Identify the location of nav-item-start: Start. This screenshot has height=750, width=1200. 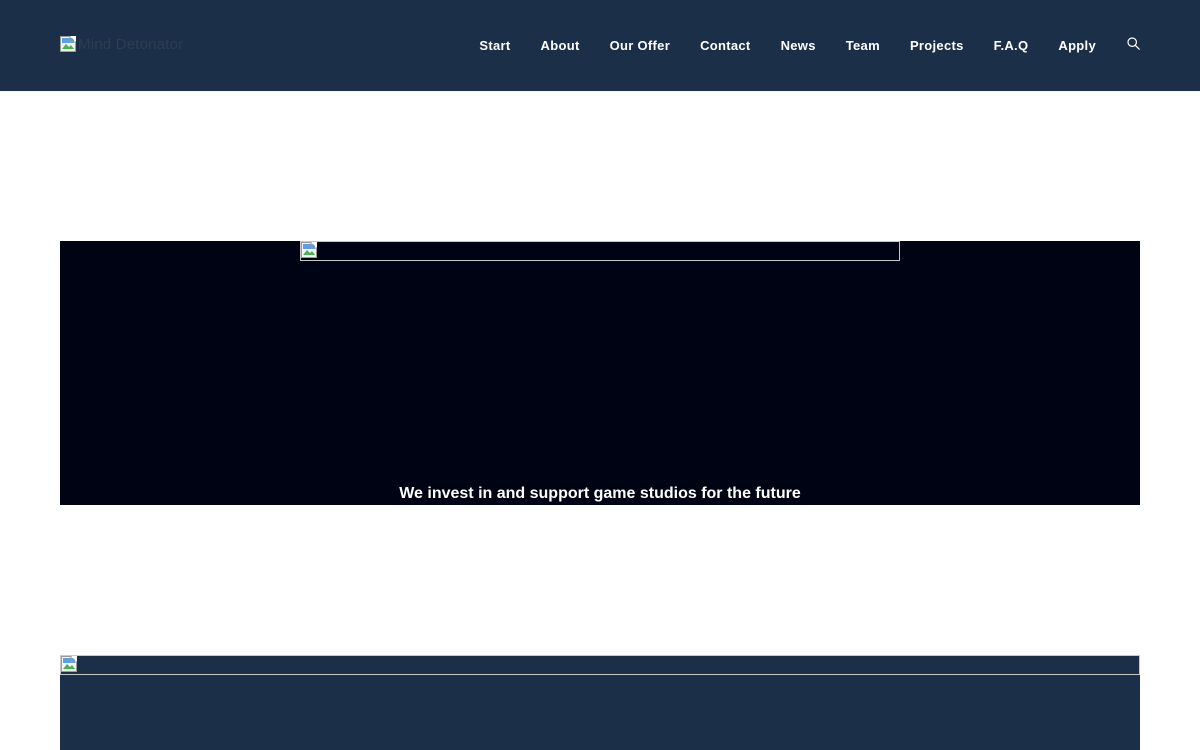
(494, 45).